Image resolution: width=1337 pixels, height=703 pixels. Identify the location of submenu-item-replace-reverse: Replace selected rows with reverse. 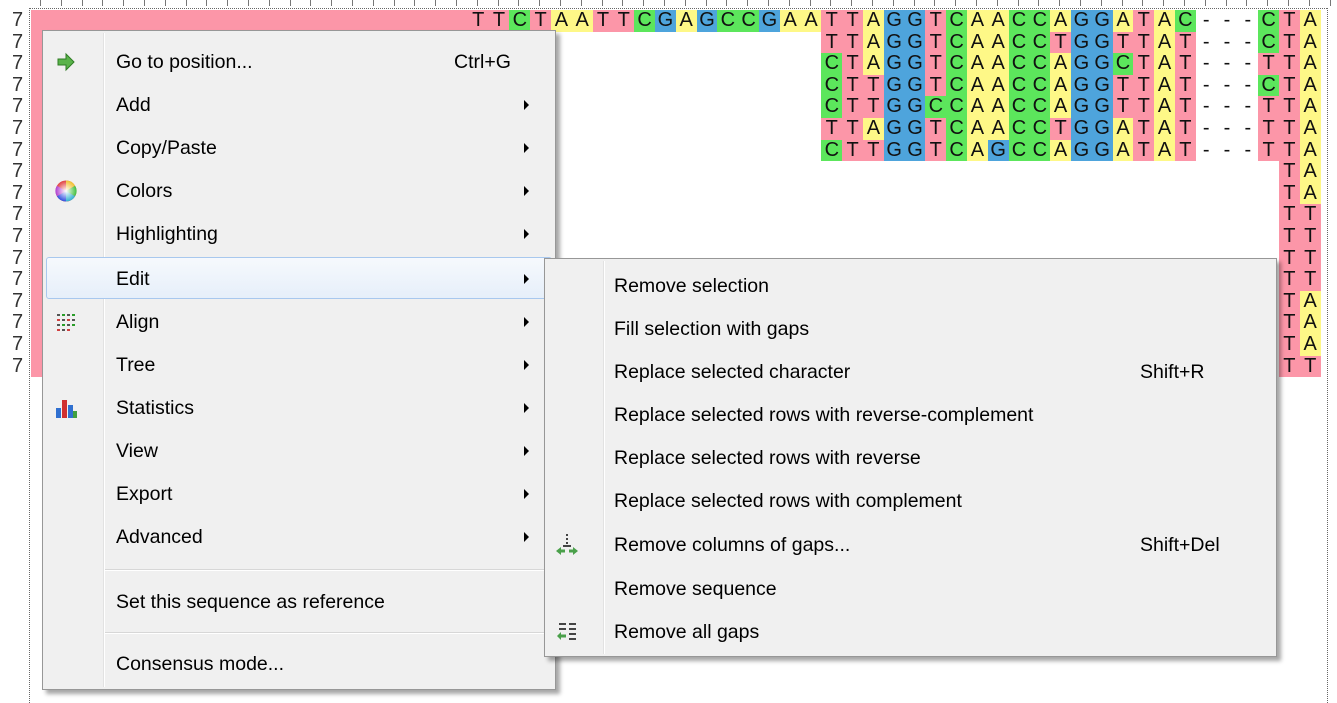
(910, 458).